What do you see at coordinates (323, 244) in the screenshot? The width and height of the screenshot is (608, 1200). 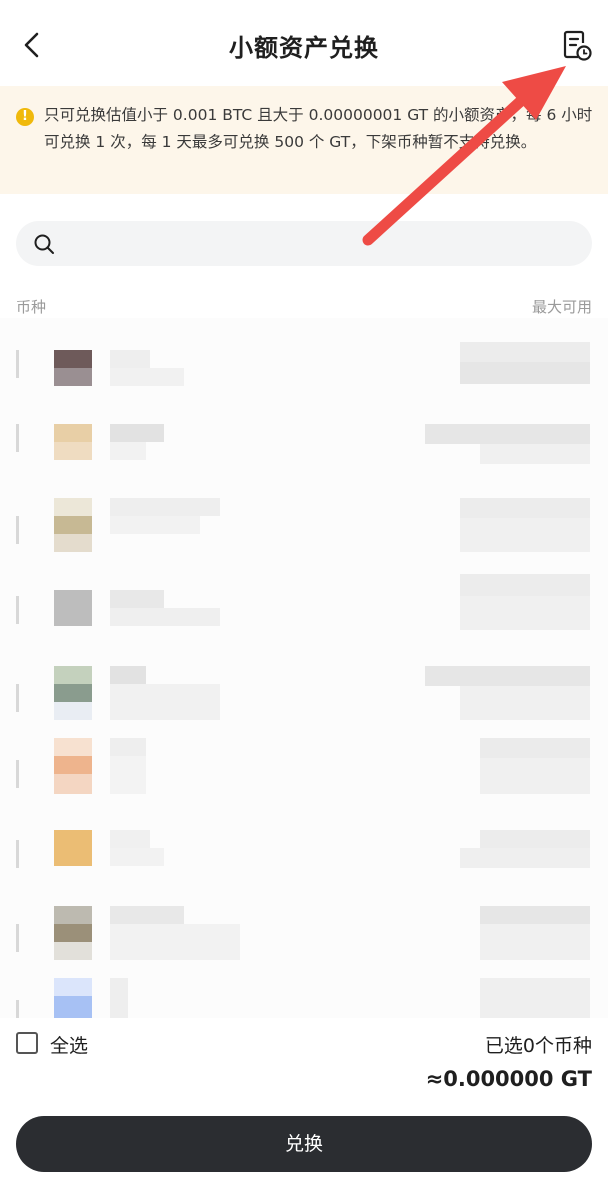 I see `search-input` at bounding box center [323, 244].